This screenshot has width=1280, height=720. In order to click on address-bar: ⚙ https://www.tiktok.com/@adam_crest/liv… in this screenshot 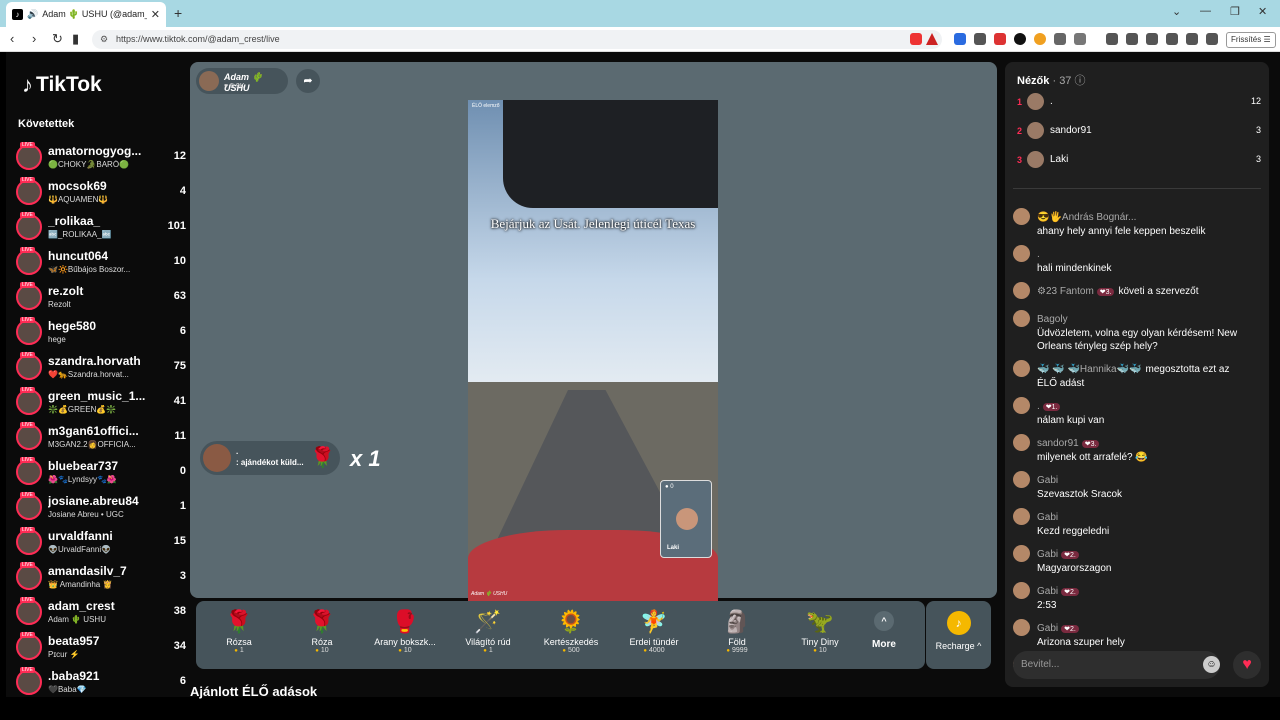, I will do `click(517, 39)`.